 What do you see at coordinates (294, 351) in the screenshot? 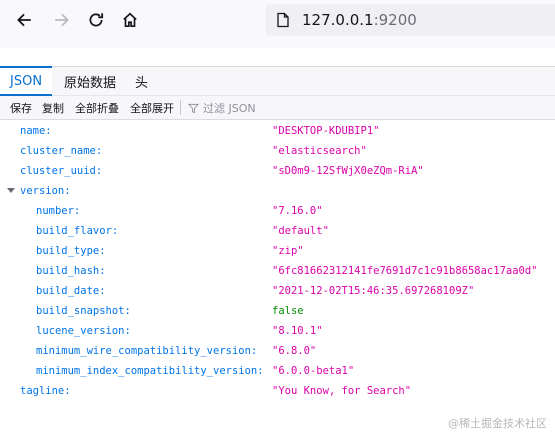
I see `json-value: "6.8.0"` at bounding box center [294, 351].